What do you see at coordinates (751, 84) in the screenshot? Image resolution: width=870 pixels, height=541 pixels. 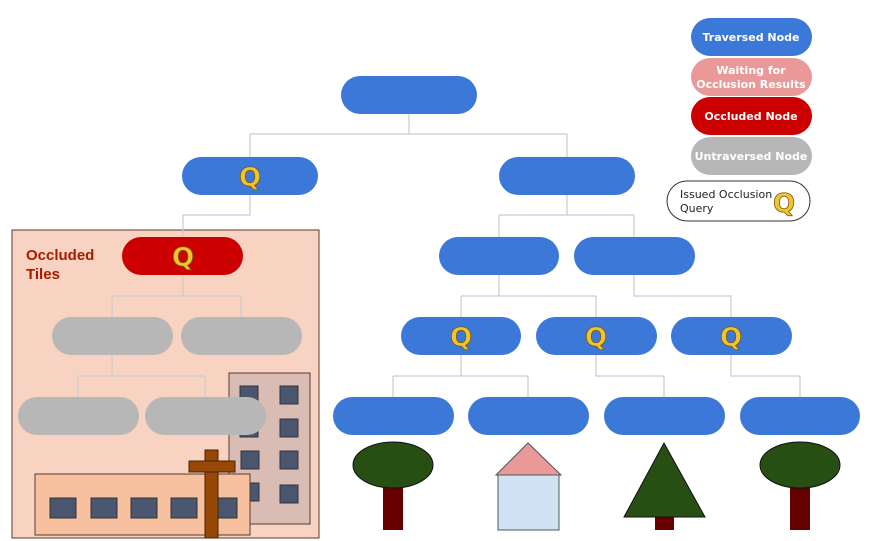 I see `legend-waiting-label-2: Occlusion Results` at bounding box center [751, 84].